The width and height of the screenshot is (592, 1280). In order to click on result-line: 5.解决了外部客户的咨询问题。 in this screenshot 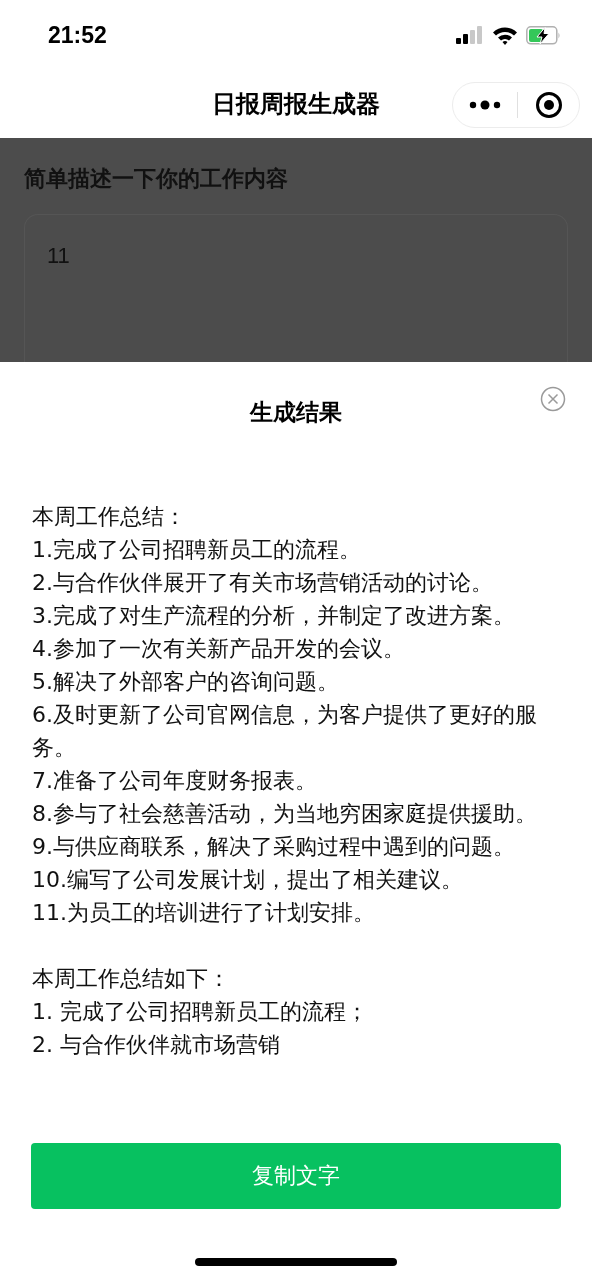, I will do `click(186, 682)`.